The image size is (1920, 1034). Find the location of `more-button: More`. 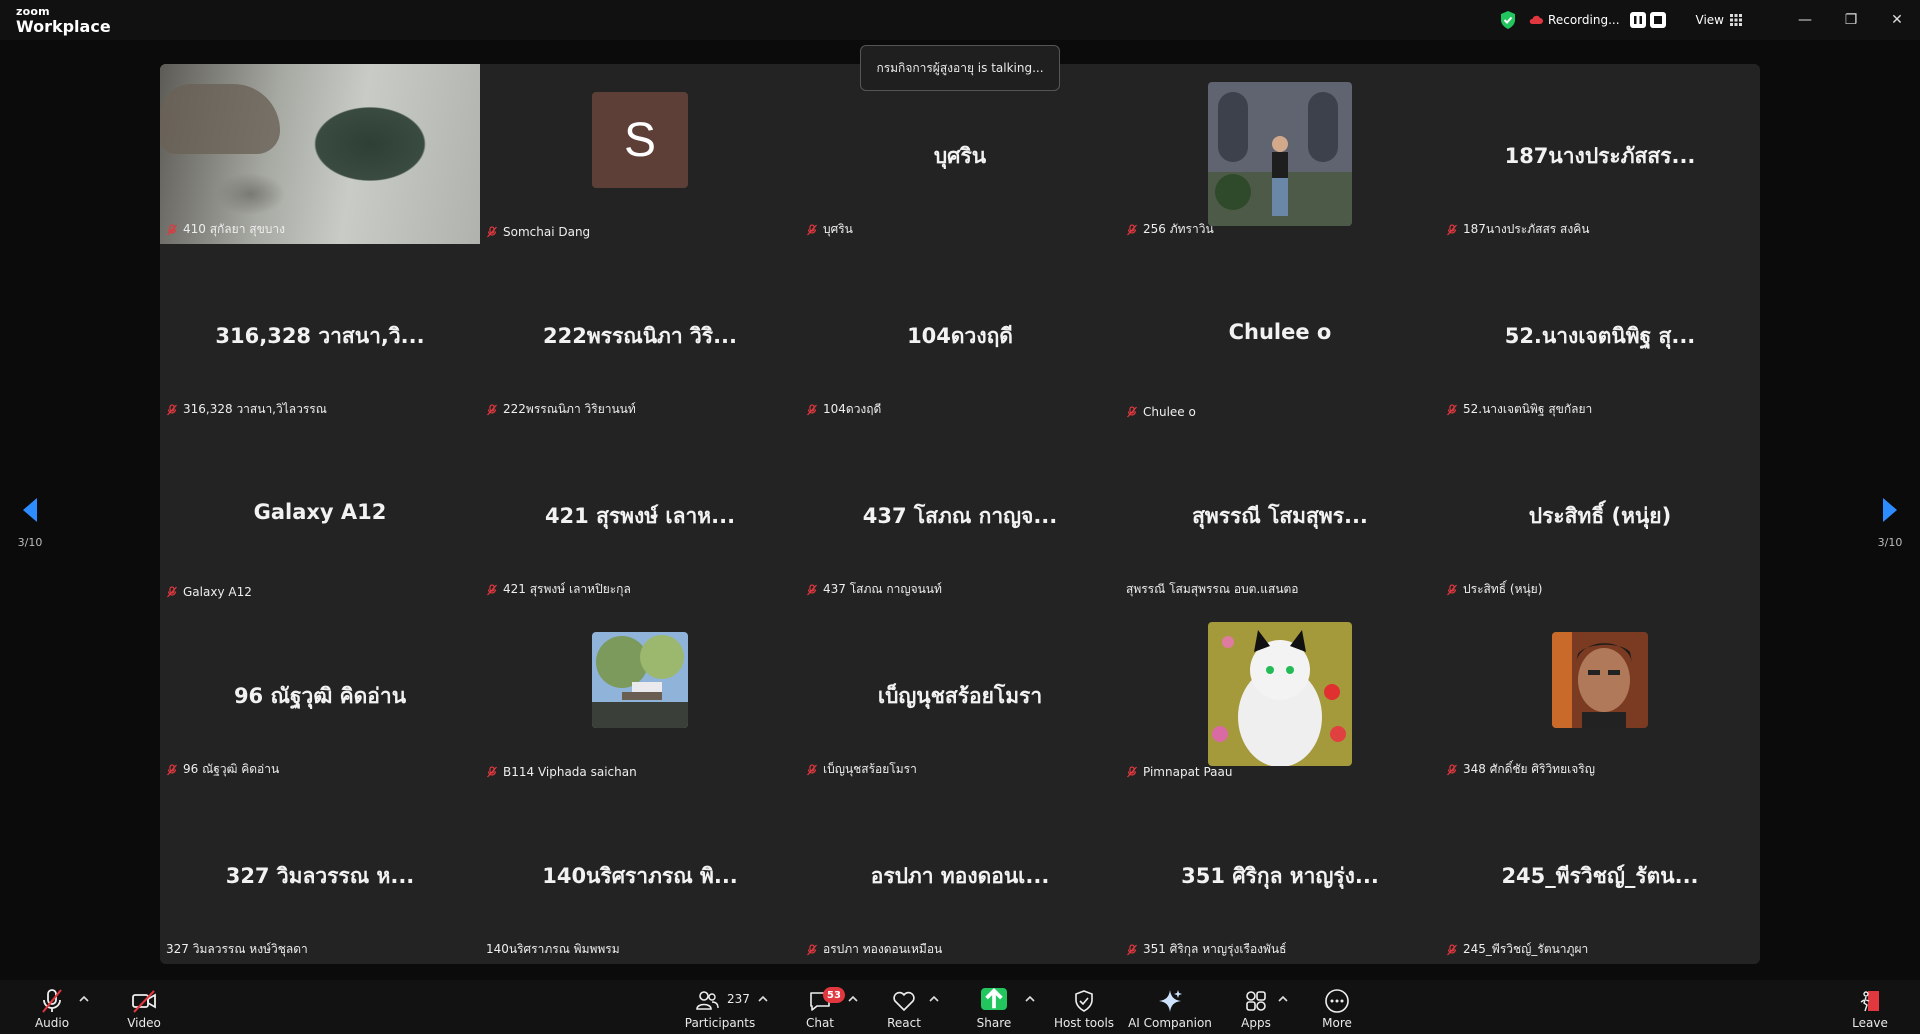

more-button: More is located at coordinates (1337, 1011).